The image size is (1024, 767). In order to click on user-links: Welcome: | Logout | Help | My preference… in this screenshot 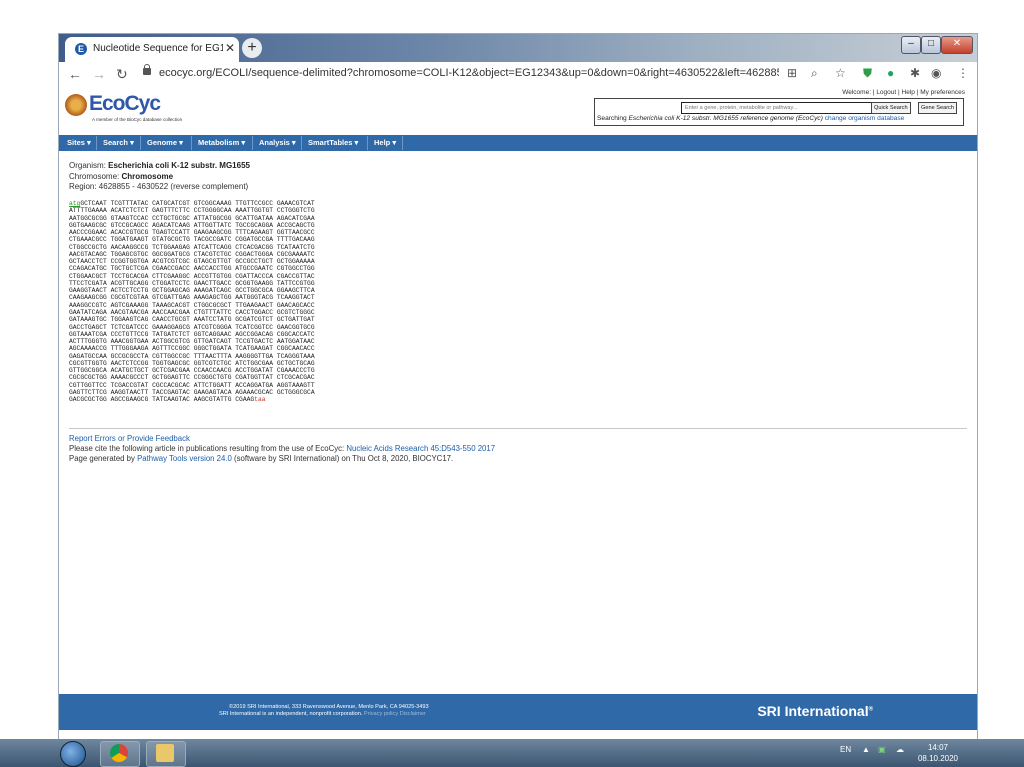, I will do `click(903, 92)`.